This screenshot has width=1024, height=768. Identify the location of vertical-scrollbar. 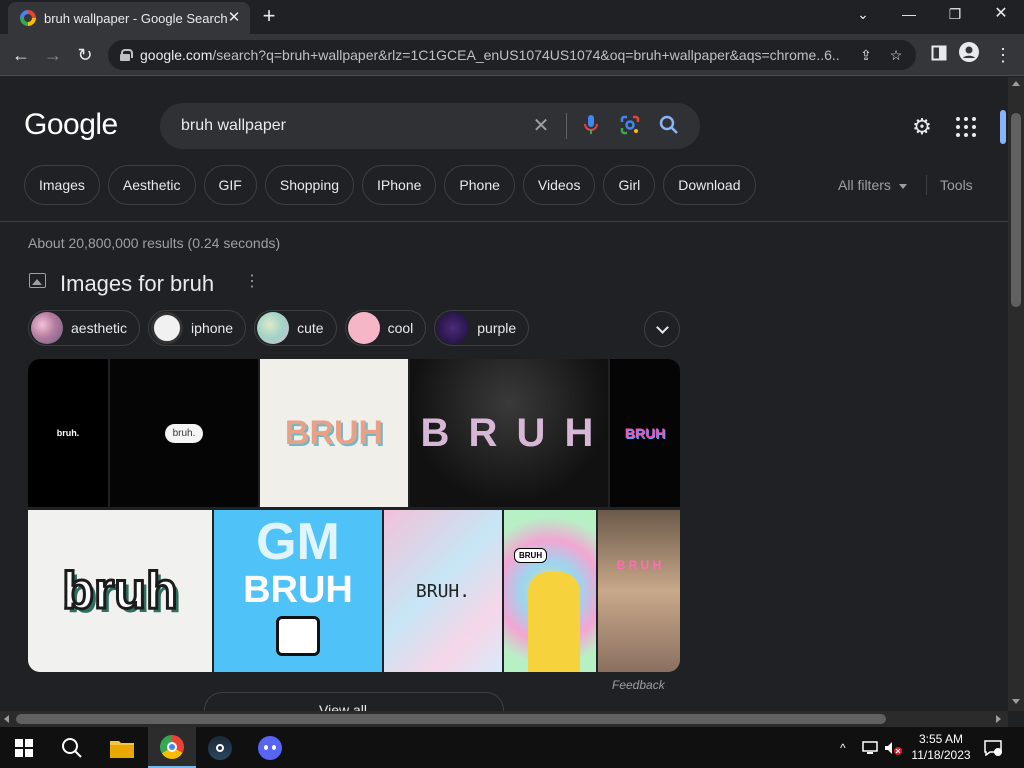
(1016, 394).